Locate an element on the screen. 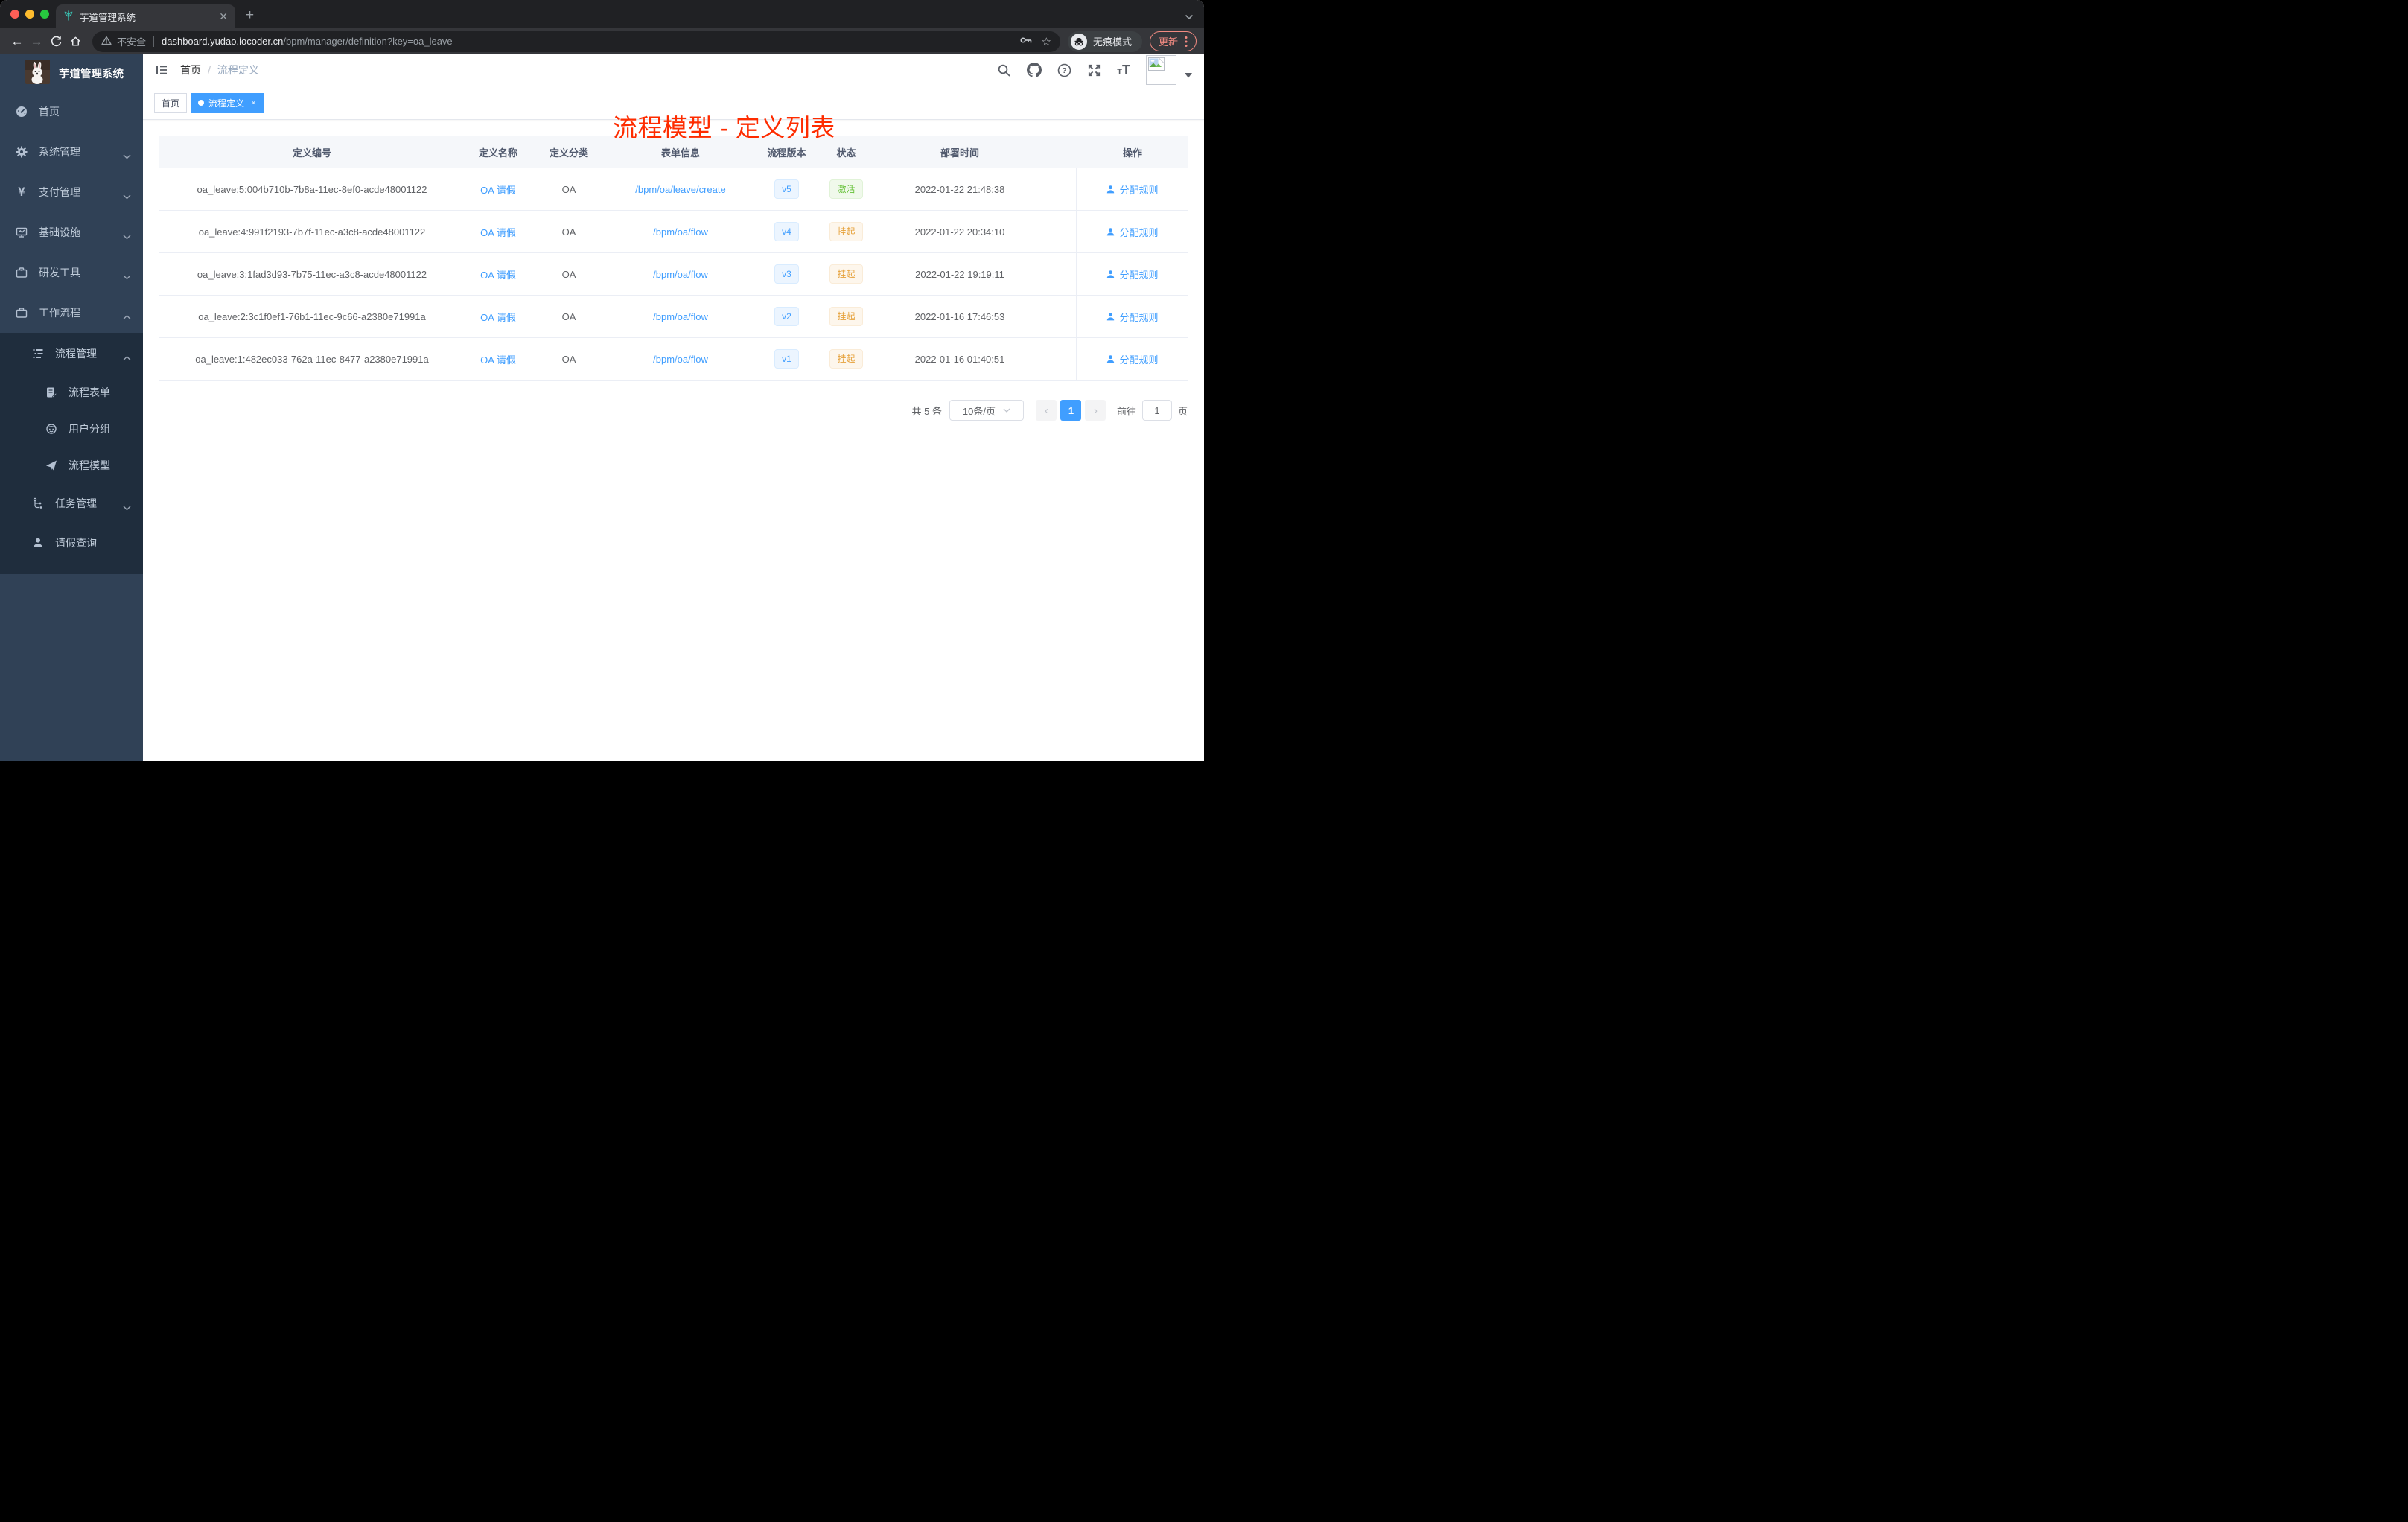 The image size is (2408, 1522). sidebar-item-process-management: 流程管理 is located at coordinates (71, 353).